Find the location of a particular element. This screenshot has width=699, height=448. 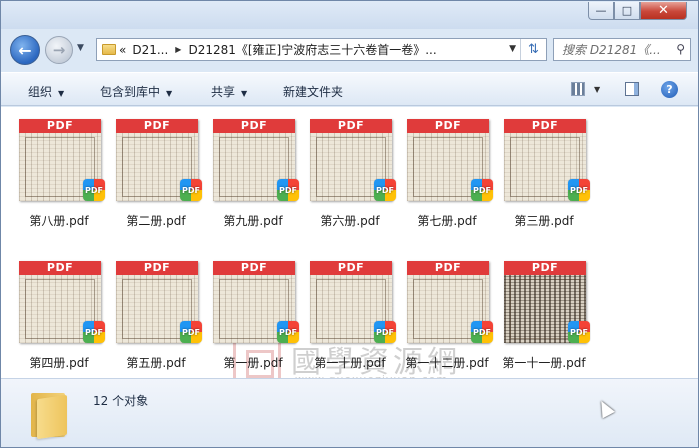

file-name: 第五册.pdf is located at coordinates (156, 362).